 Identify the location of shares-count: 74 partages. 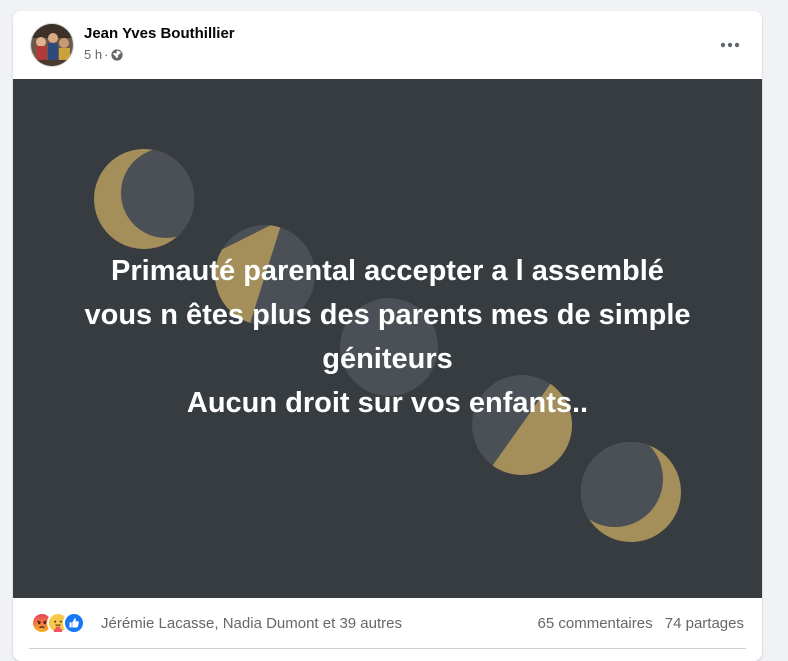
(704, 623).